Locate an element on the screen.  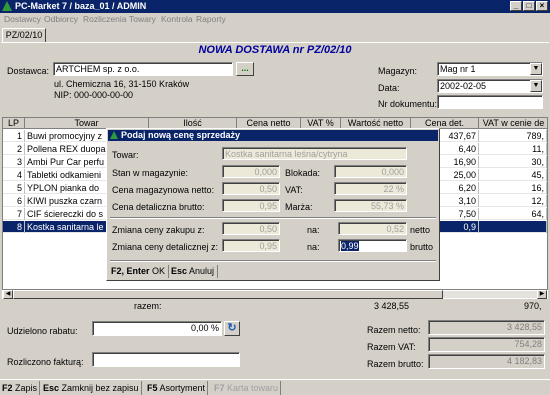
rabat-field: 0,00 % is located at coordinates (157, 328).